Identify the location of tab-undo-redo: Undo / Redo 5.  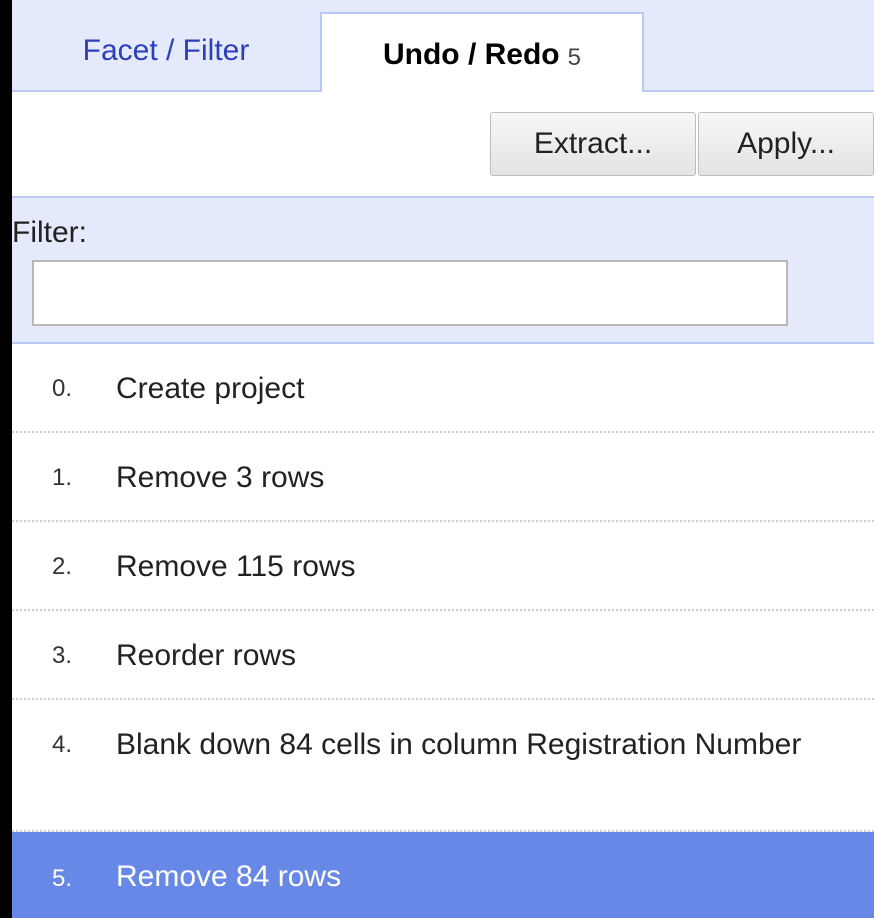
(482, 54).